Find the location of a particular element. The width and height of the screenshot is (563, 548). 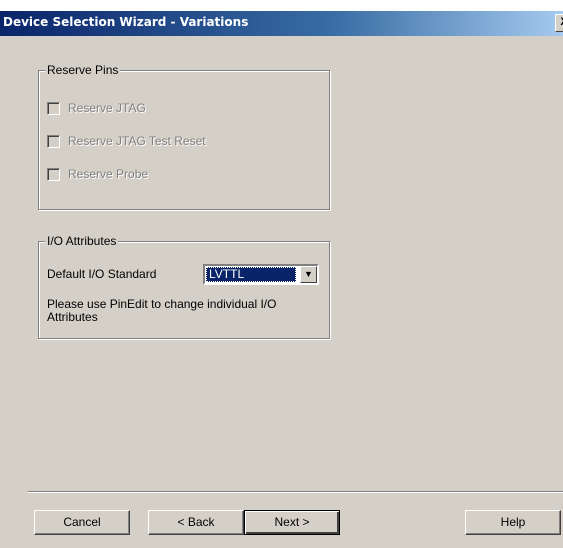

window-title: Device Selection Wizard - Variations is located at coordinates (126, 22).